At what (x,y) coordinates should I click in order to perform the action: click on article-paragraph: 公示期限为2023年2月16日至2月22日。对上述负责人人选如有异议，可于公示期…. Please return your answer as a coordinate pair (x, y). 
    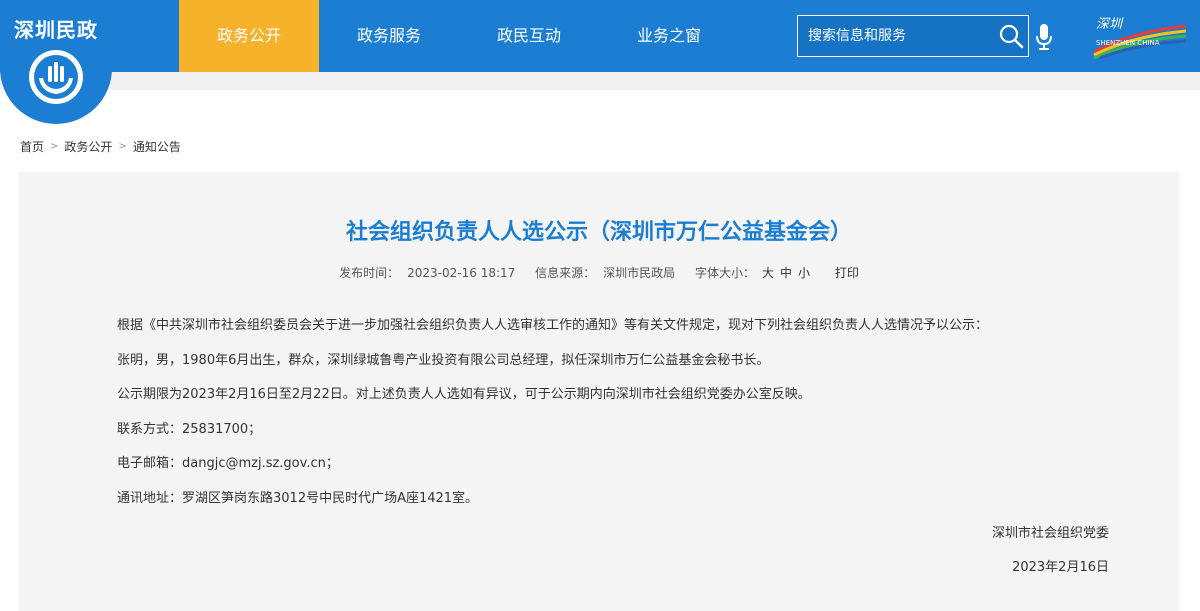
    Looking at the image, I should click on (464, 394).